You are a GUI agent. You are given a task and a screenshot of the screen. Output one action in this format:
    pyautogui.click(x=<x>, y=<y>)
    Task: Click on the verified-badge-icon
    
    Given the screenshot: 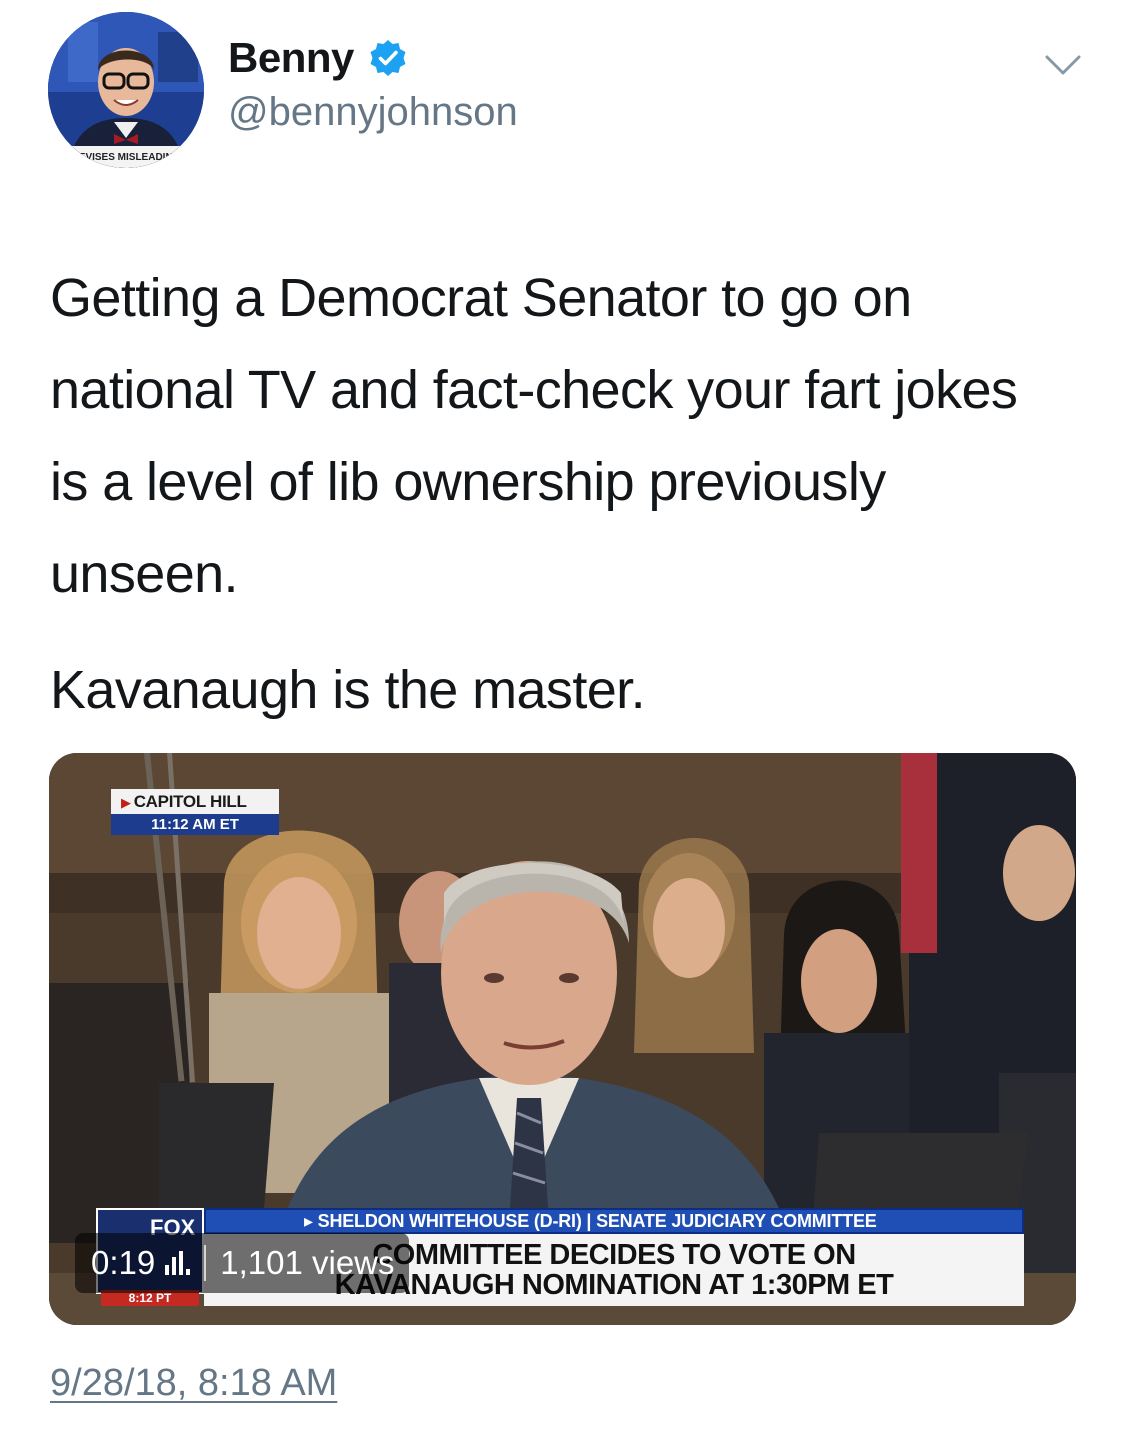 What is the action you would take?
    pyautogui.click(x=388, y=58)
    